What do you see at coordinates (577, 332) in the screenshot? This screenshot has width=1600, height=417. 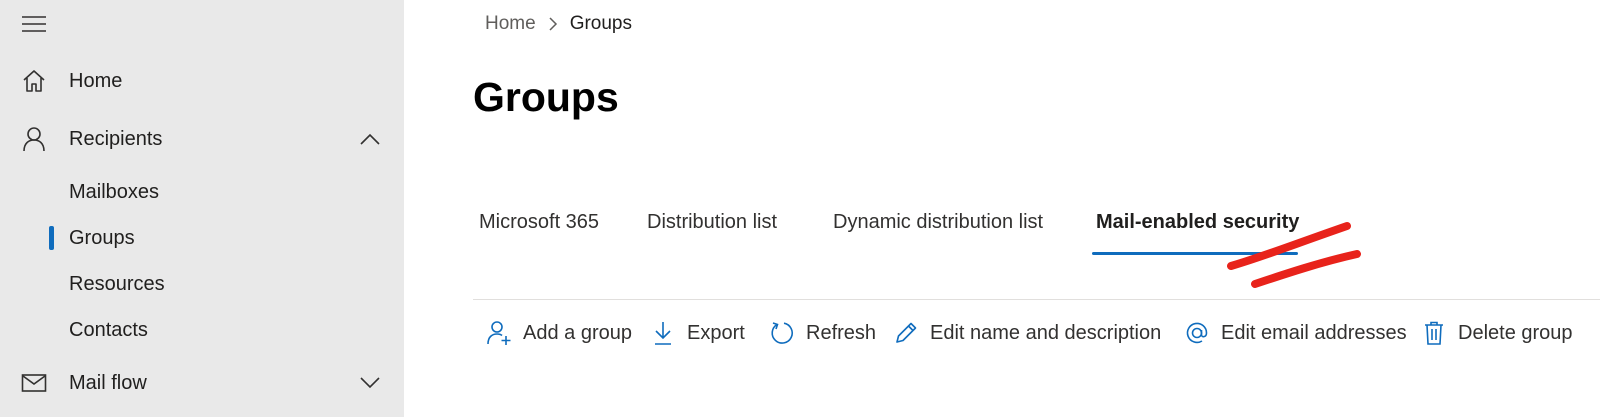 I see `add-group-label: Add a group` at bounding box center [577, 332].